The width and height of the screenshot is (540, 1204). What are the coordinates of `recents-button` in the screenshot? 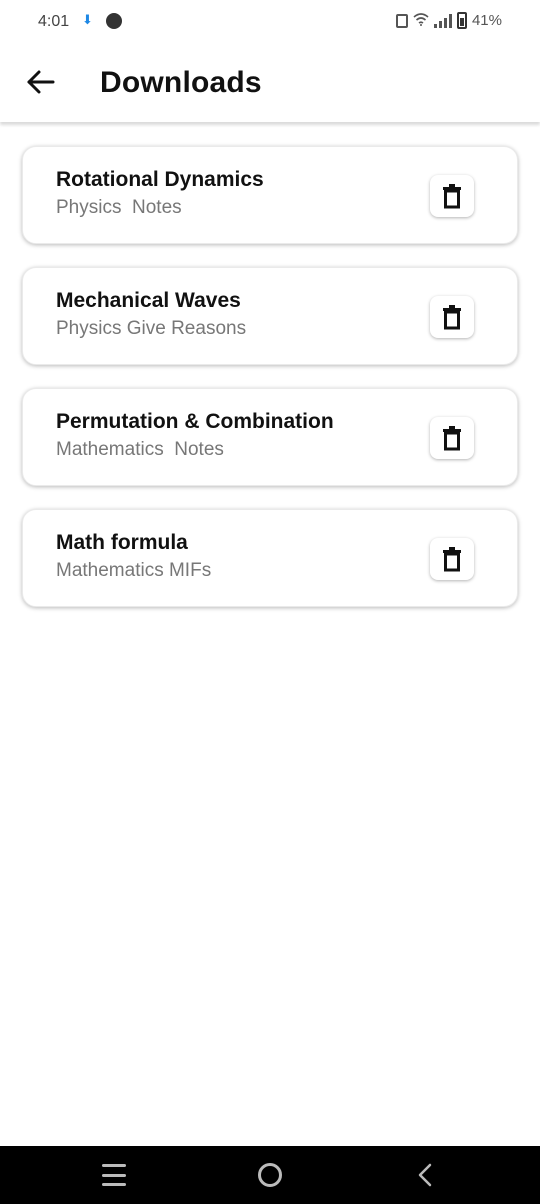 It's located at (114, 1175).